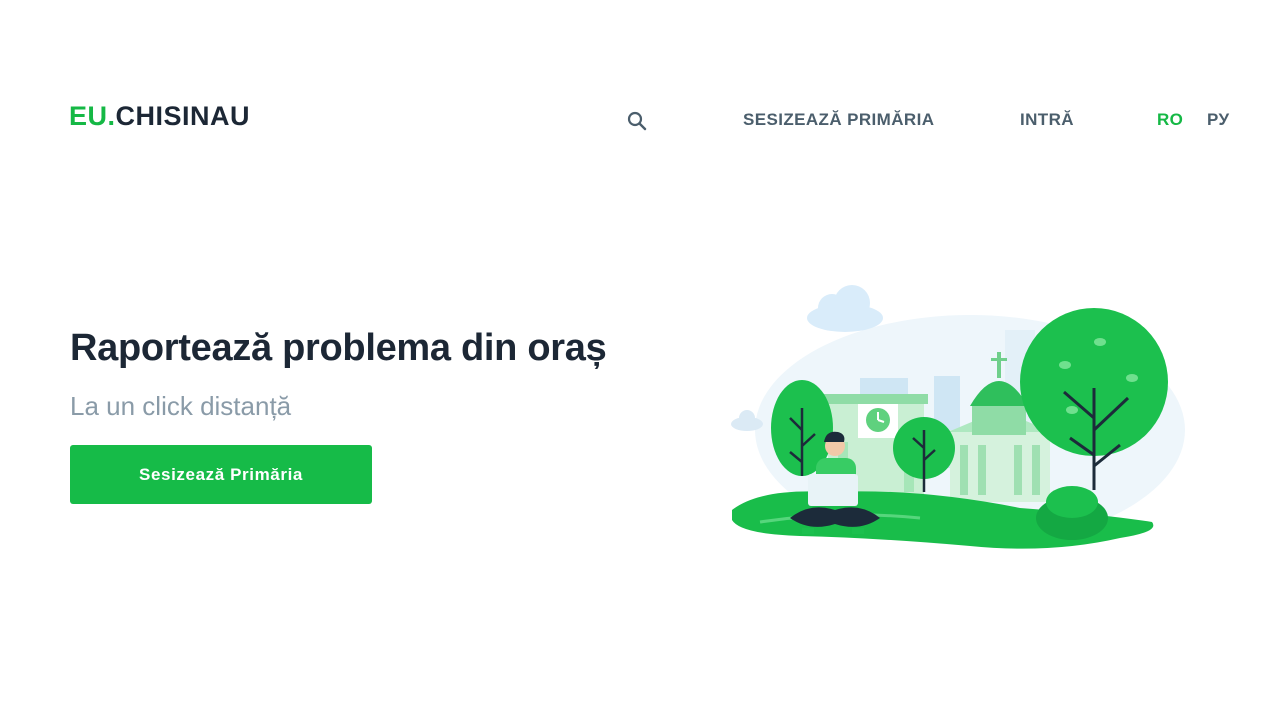 This screenshot has width=1280, height=720. What do you see at coordinates (845, 308) in the screenshot?
I see `cloud-top` at bounding box center [845, 308].